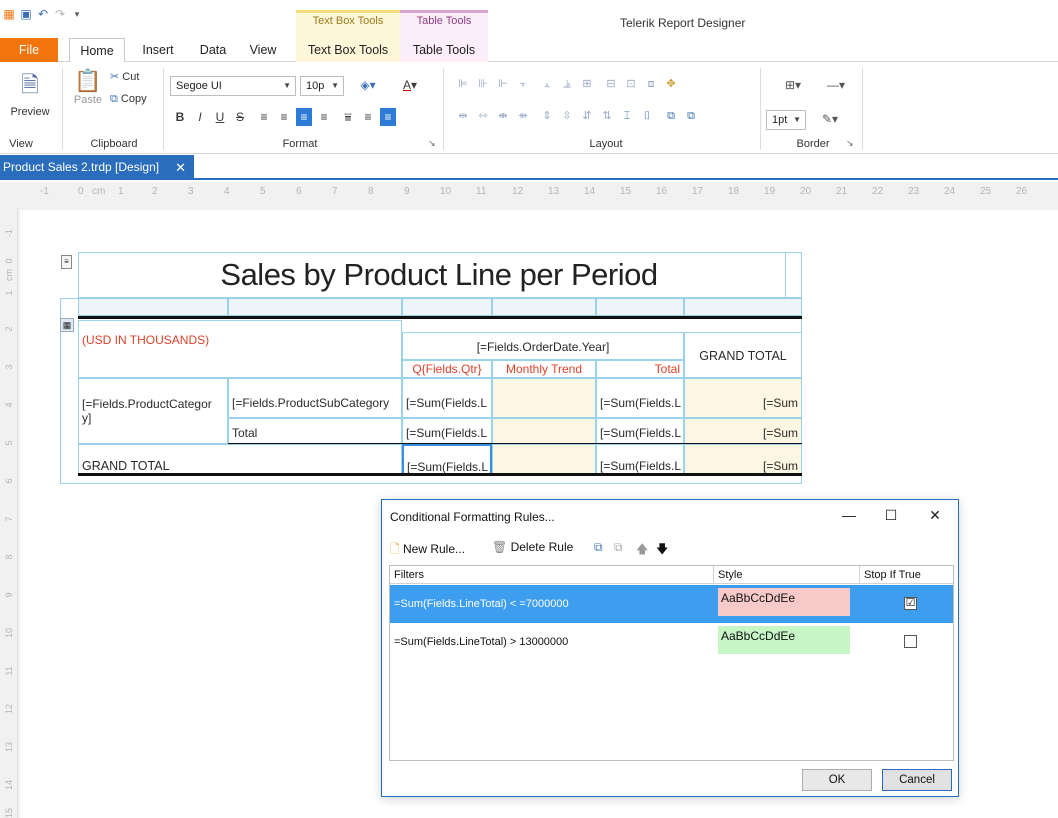 The image size is (1058, 818). Describe the element at coordinates (543, 346) in the screenshot. I see `order-year-cell: [=Fields.OrderDate.Year]` at that location.